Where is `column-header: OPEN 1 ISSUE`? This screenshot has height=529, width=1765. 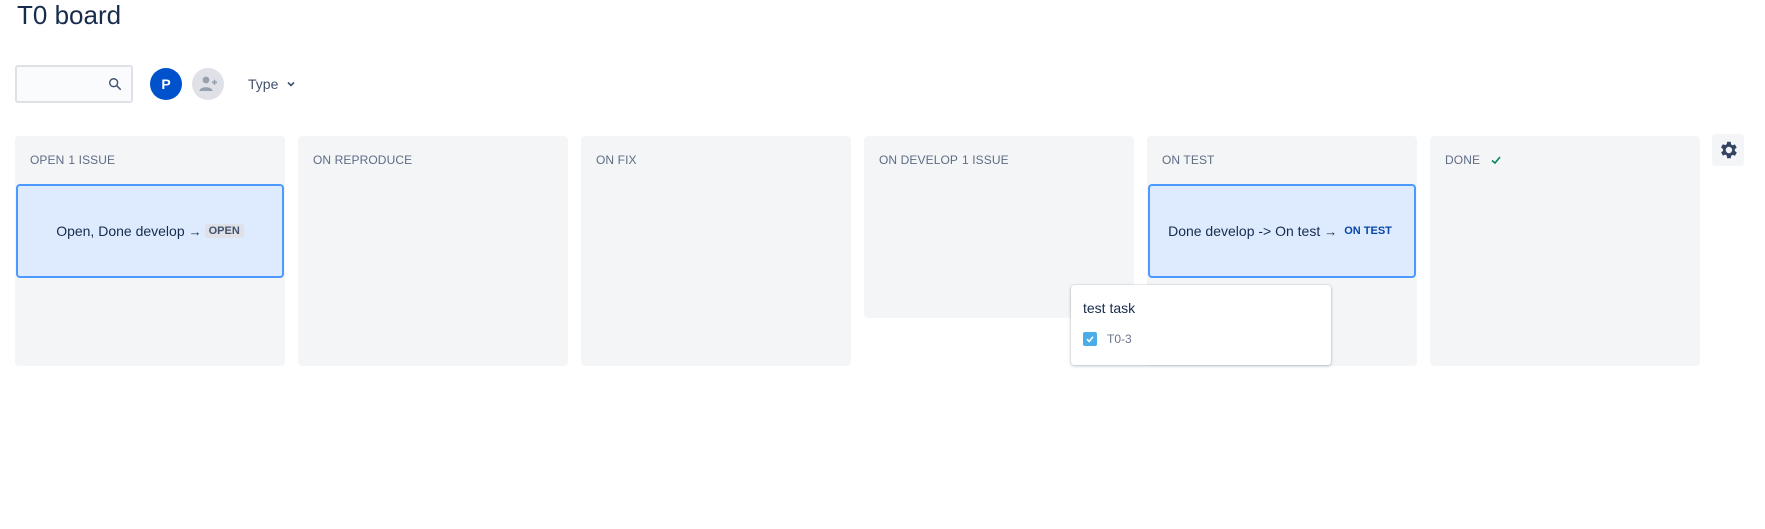
column-header: OPEN 1 ISSUE is located at coordinates (72, 160).